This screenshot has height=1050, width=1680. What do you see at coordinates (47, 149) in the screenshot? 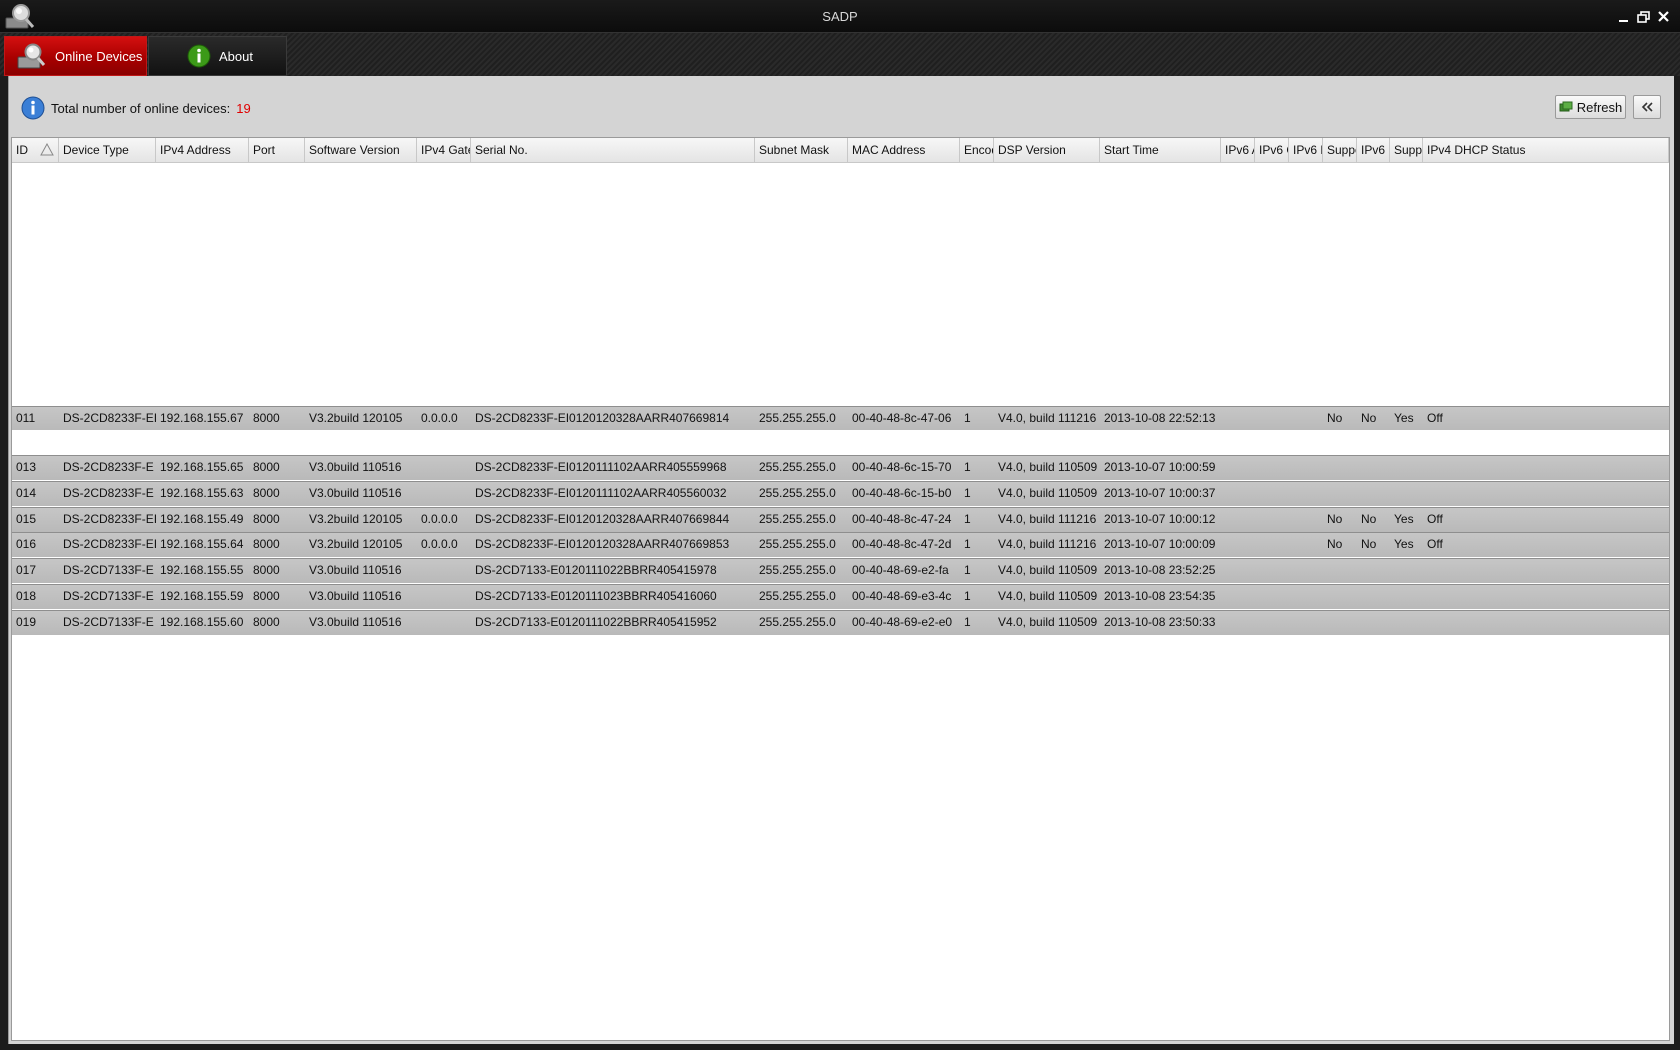
I see `sort-ascending-icon` at bounding box center [47, 149].